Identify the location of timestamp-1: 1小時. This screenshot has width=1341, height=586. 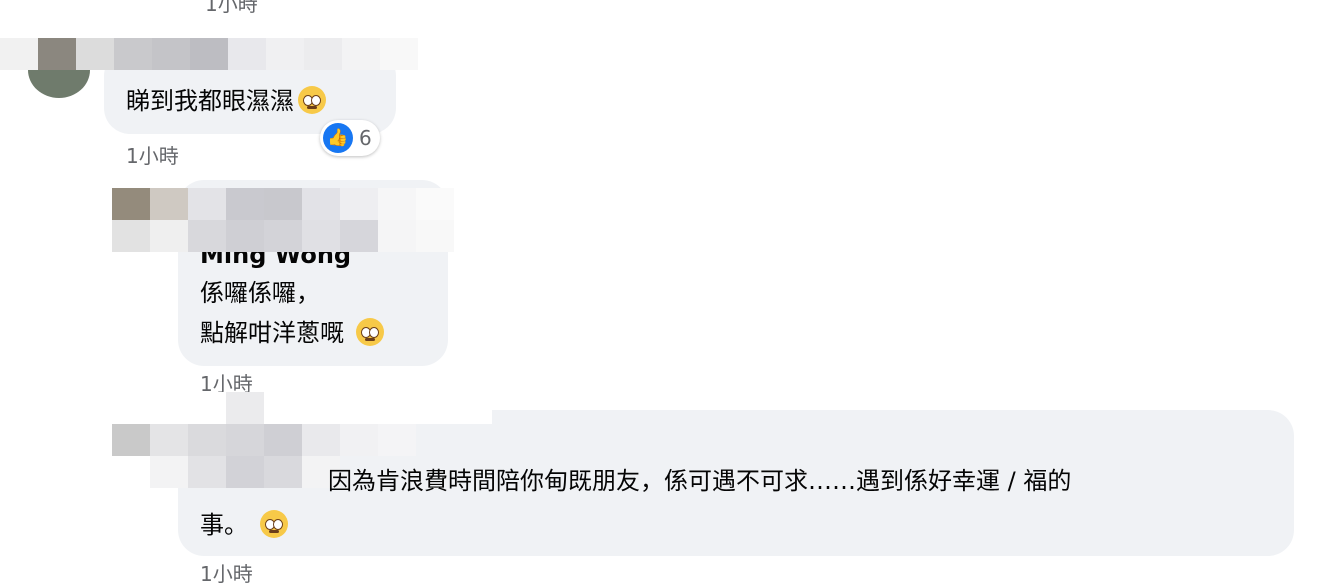
(152, 156).